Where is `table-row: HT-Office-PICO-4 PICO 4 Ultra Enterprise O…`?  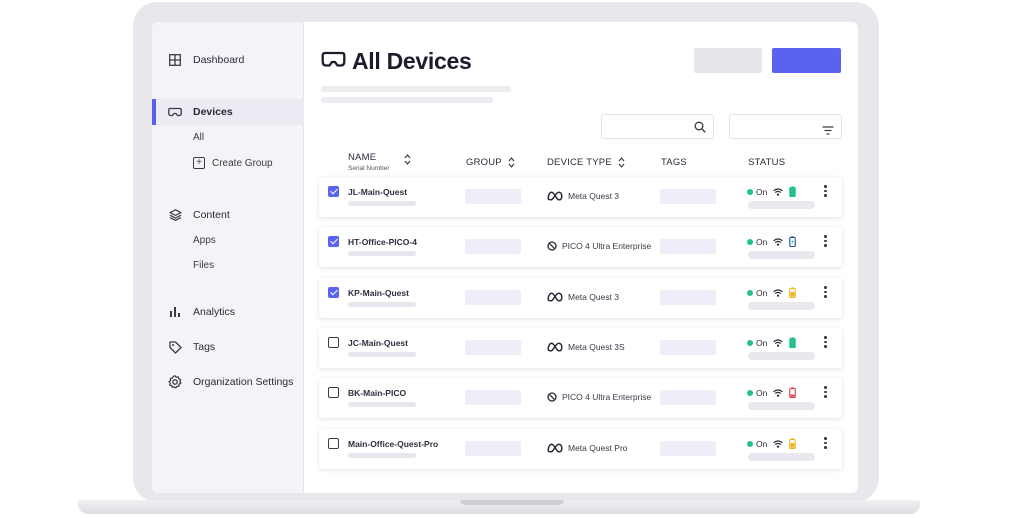 table-row: HT-Office-PICO-4 PICO 4 Ultra Enterprise O… is located at coordinates (580, 247).